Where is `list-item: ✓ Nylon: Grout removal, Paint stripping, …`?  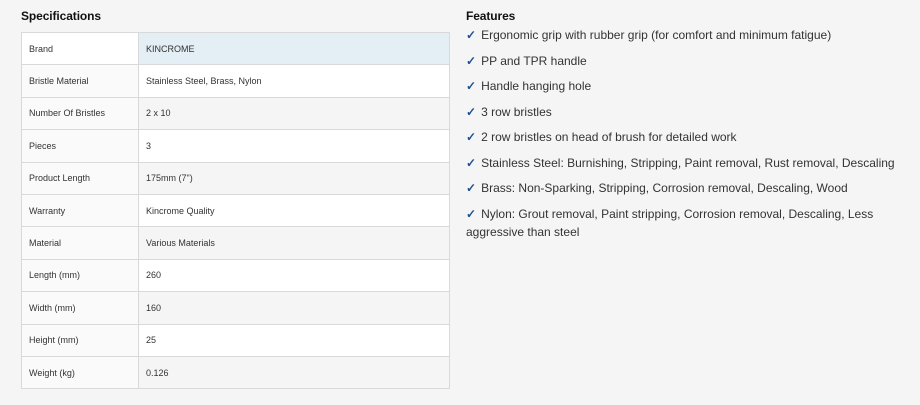
list-item: ✓ Nylon: Grout removal, Paint stripping, … is located at coordinates (681, 223).